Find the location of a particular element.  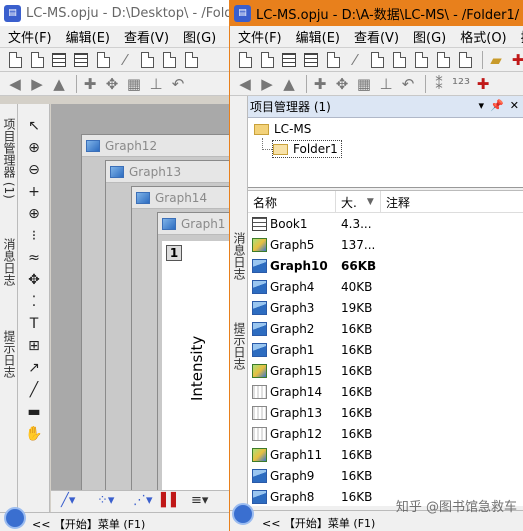

scatter-plot-icon: ⁘▾ is located at coordinates (105, 500).